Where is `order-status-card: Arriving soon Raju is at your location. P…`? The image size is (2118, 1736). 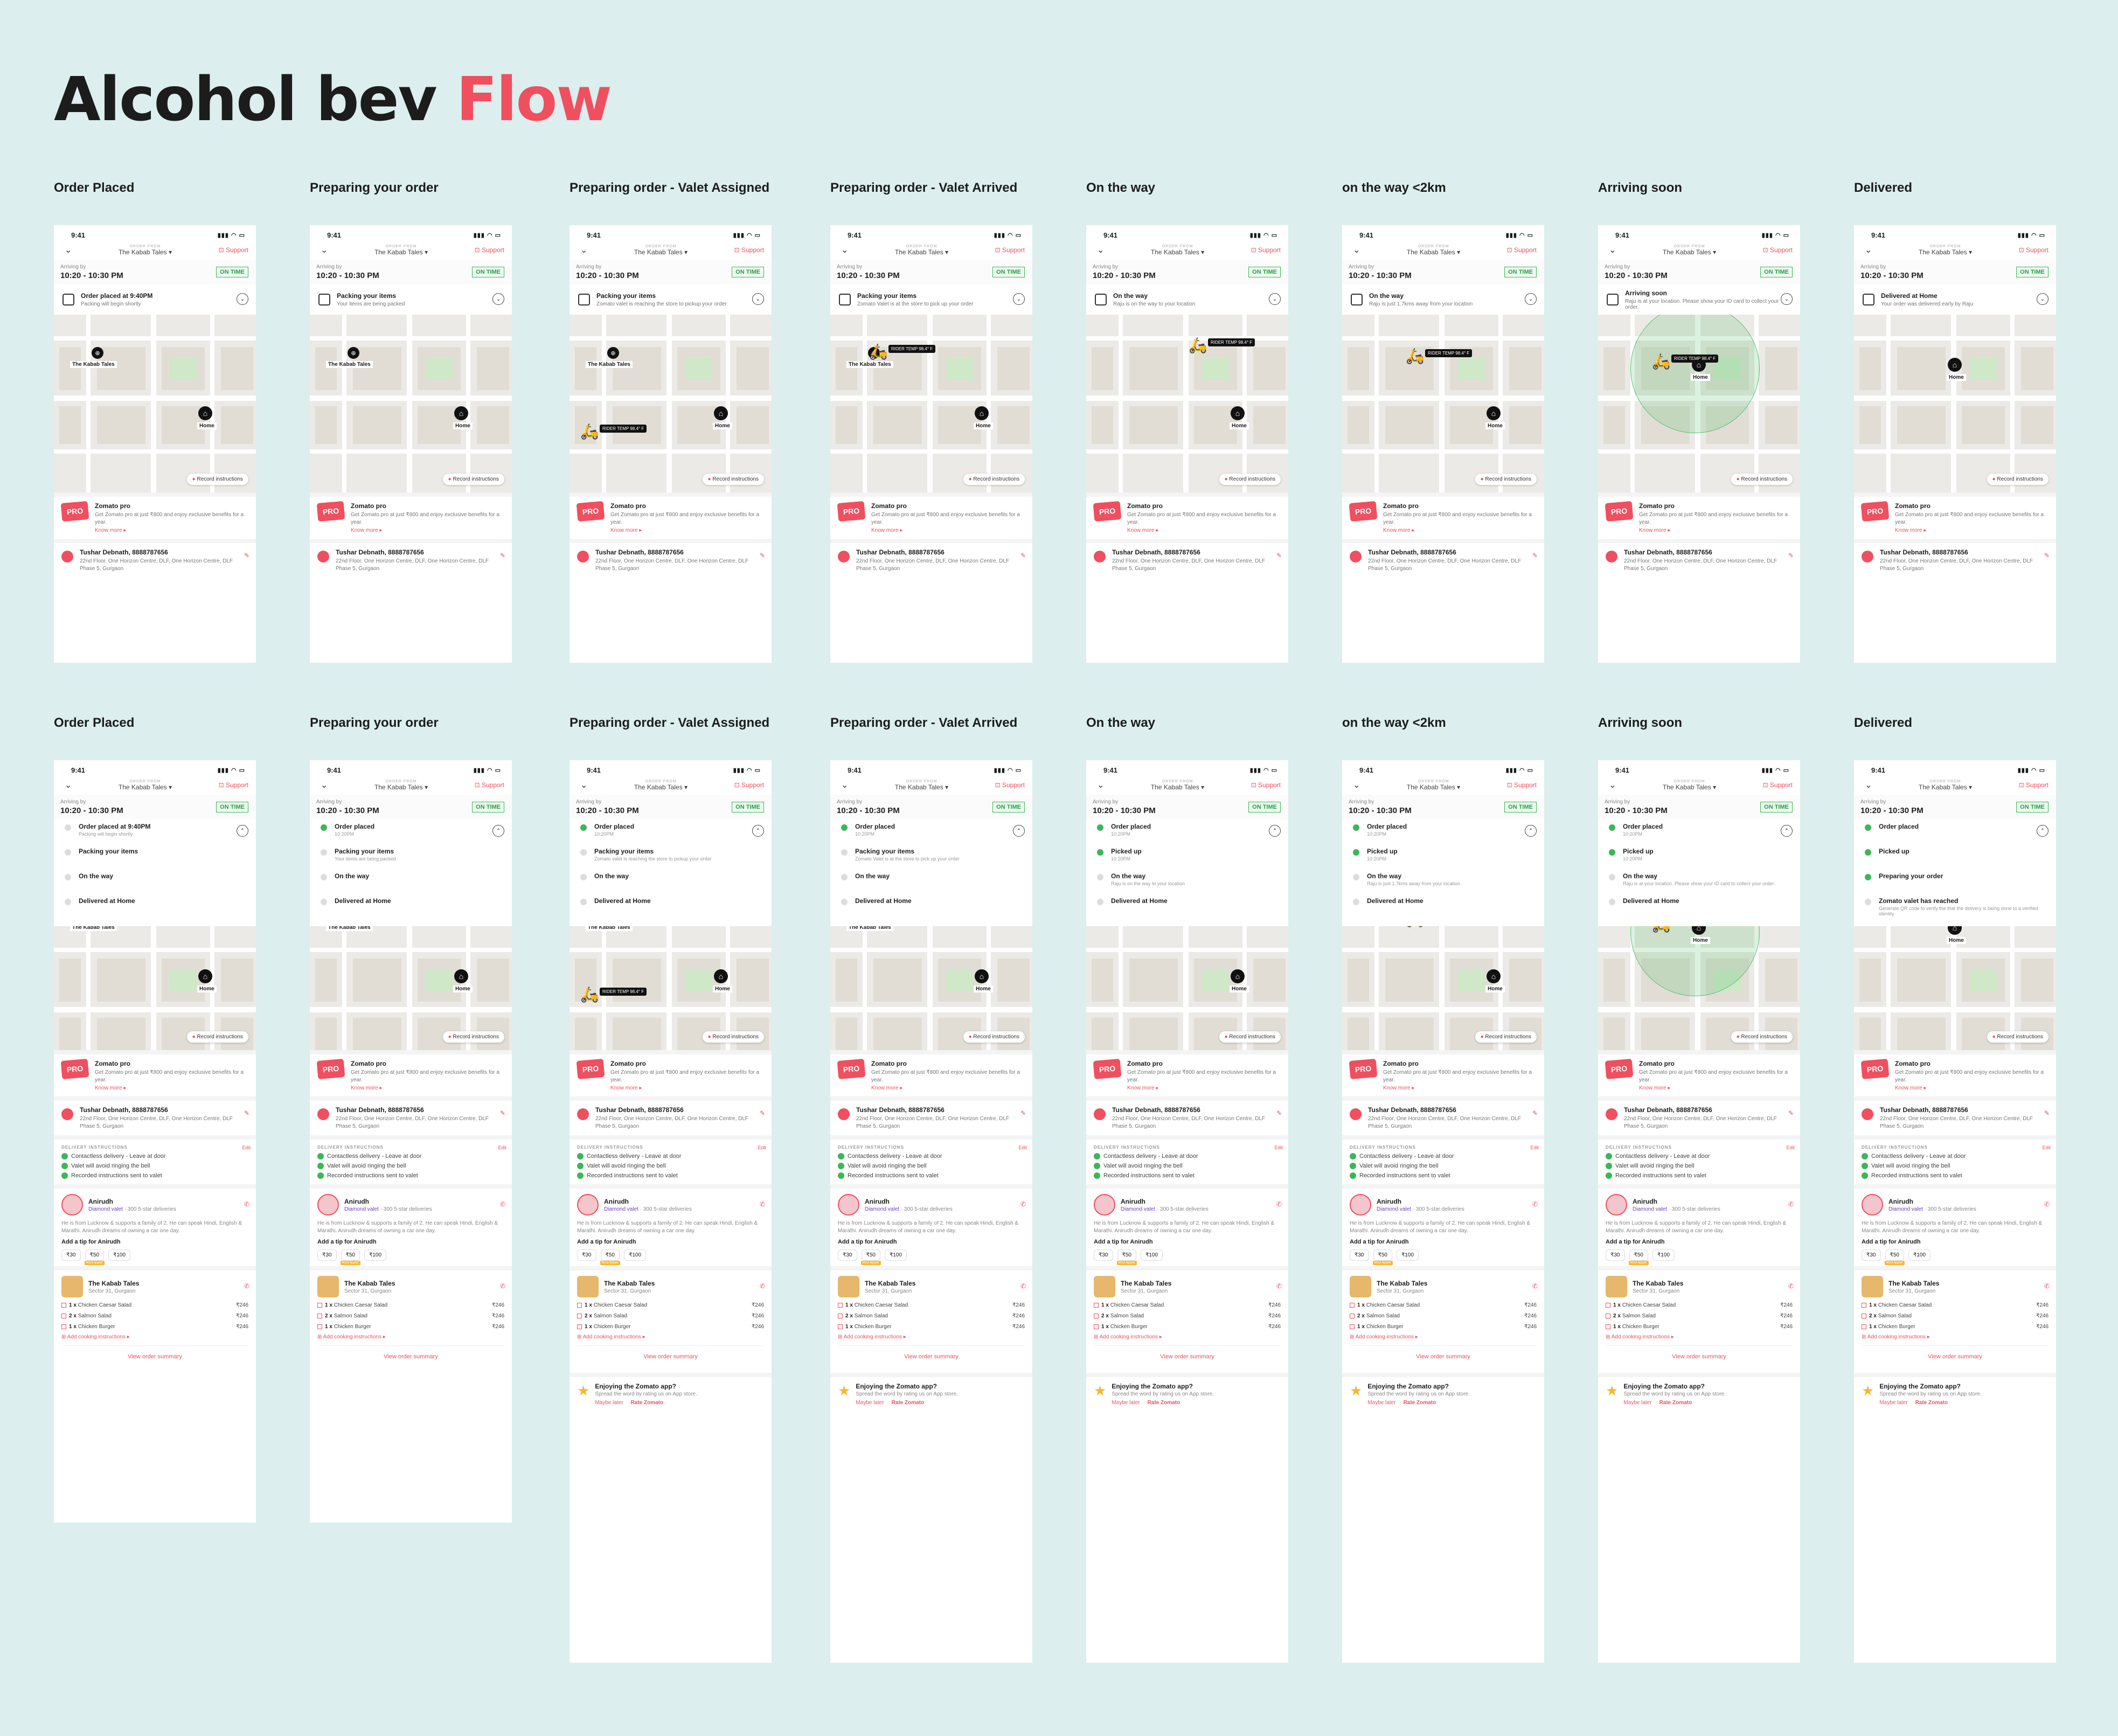 order-status-card: Arriving soon Raju is at your location. P… is located at coordinates (1699, 299).